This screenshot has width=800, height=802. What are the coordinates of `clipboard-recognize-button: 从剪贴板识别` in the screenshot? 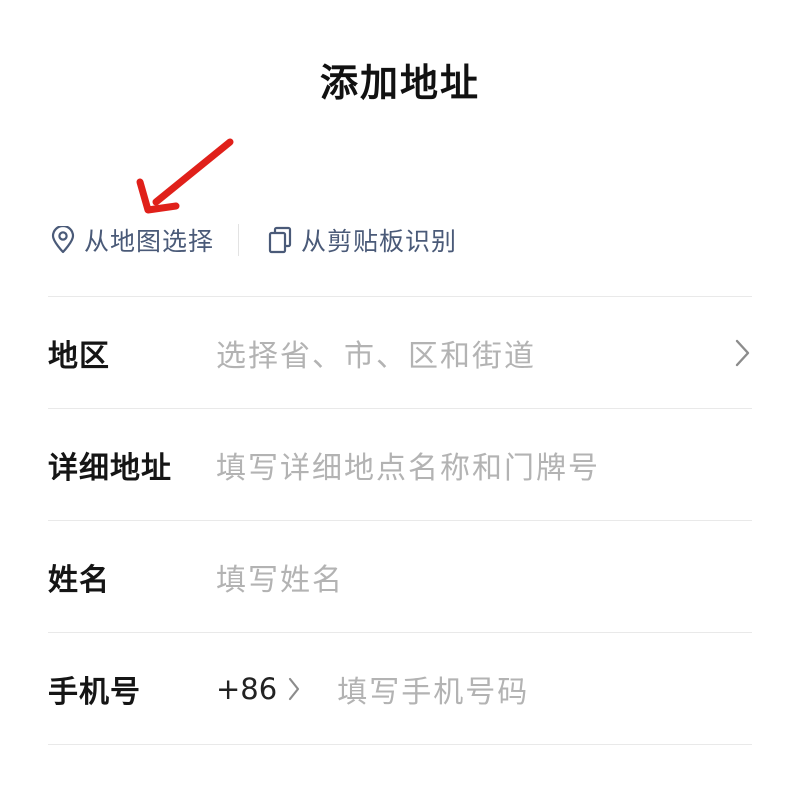 It's located at (361, 240).